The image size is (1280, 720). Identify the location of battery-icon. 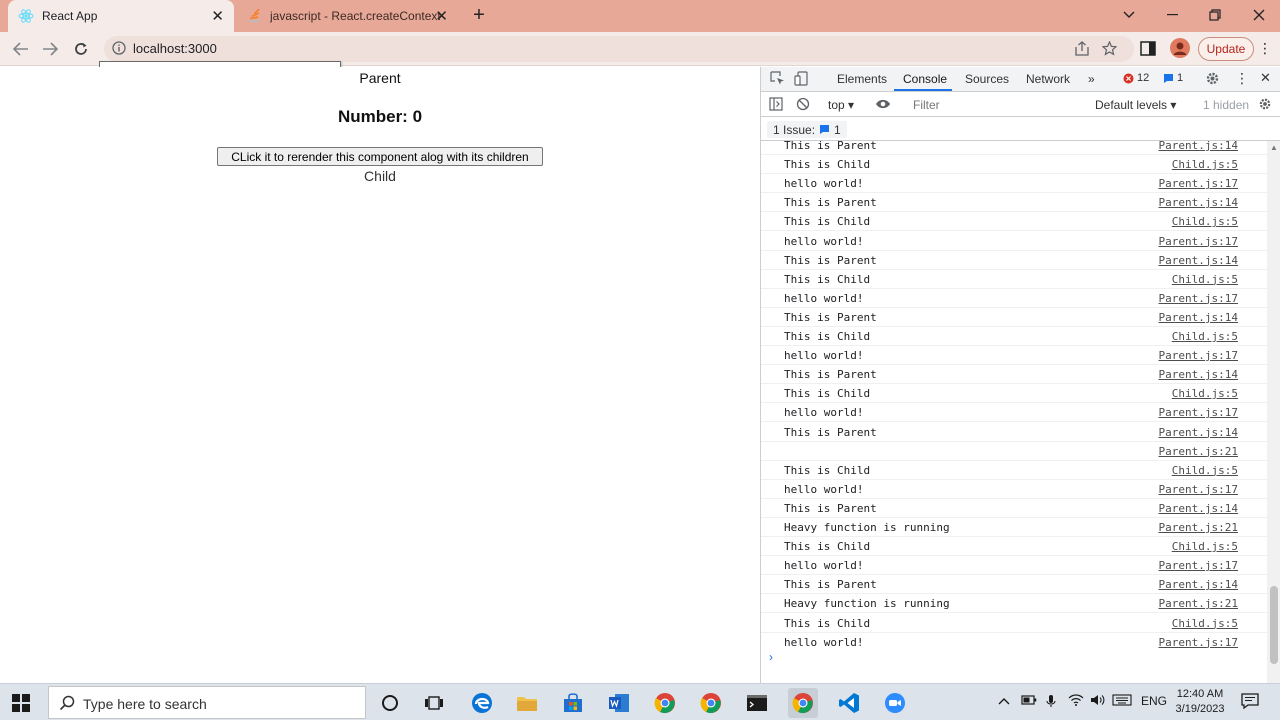
(1029, 701).